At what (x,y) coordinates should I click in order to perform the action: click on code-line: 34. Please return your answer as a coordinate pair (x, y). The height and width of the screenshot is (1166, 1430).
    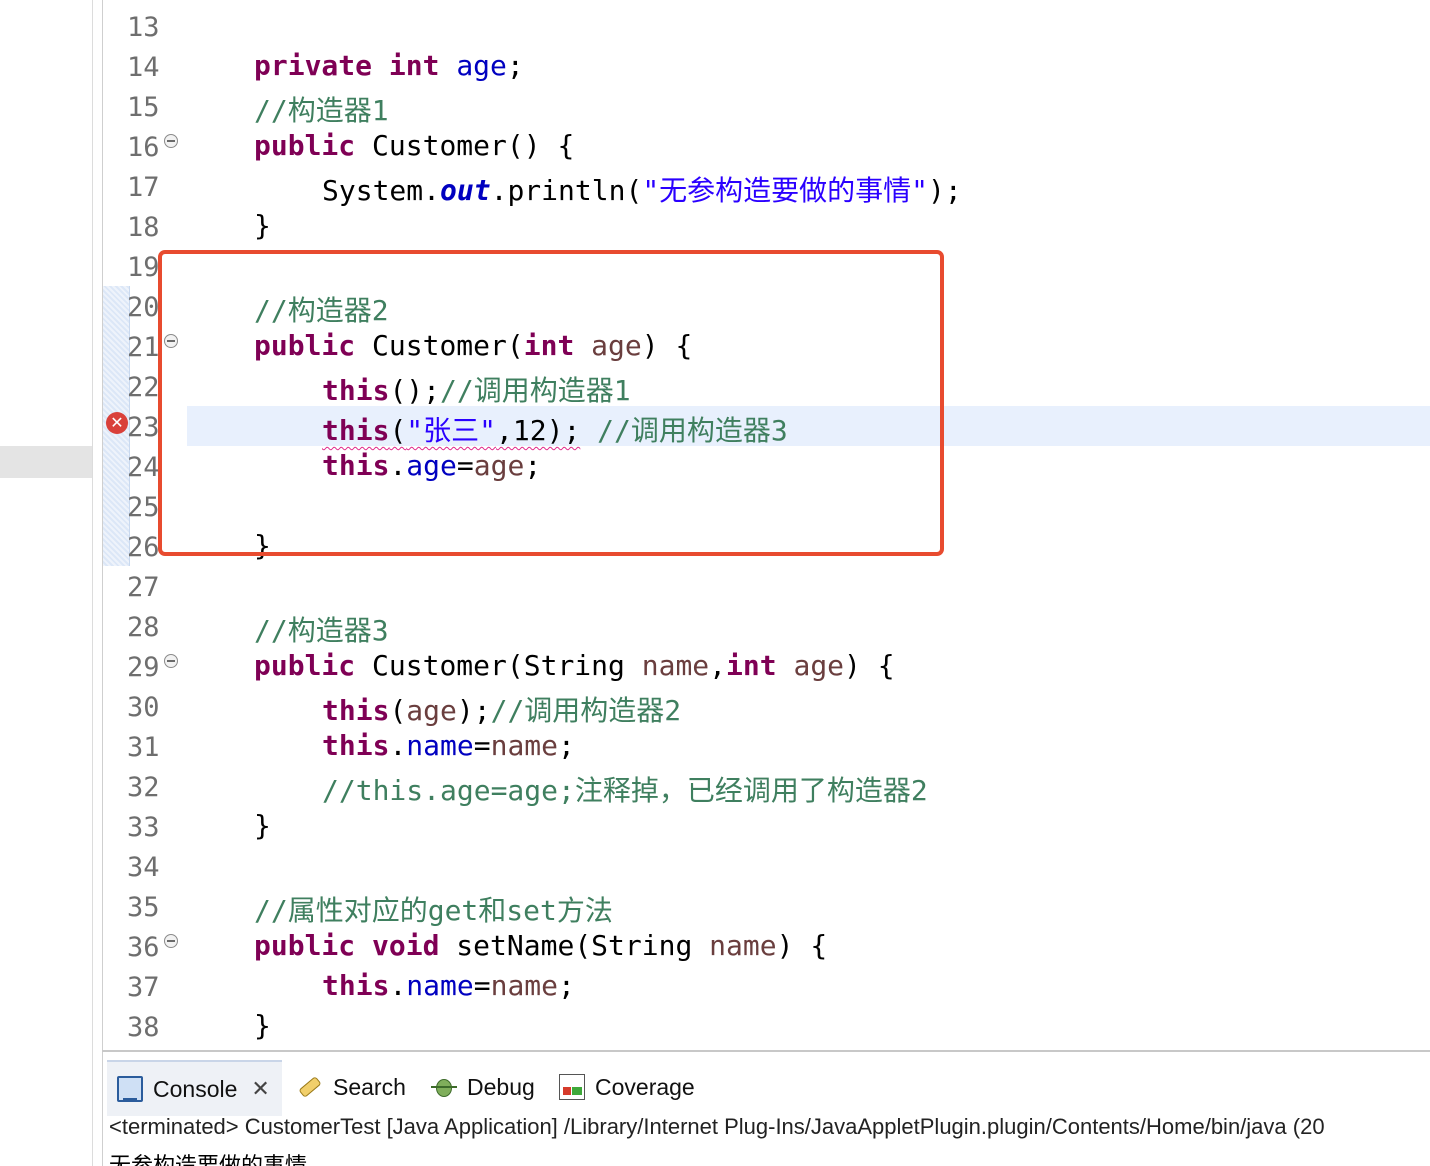
    Looking at the image, I should click on (766, 866).